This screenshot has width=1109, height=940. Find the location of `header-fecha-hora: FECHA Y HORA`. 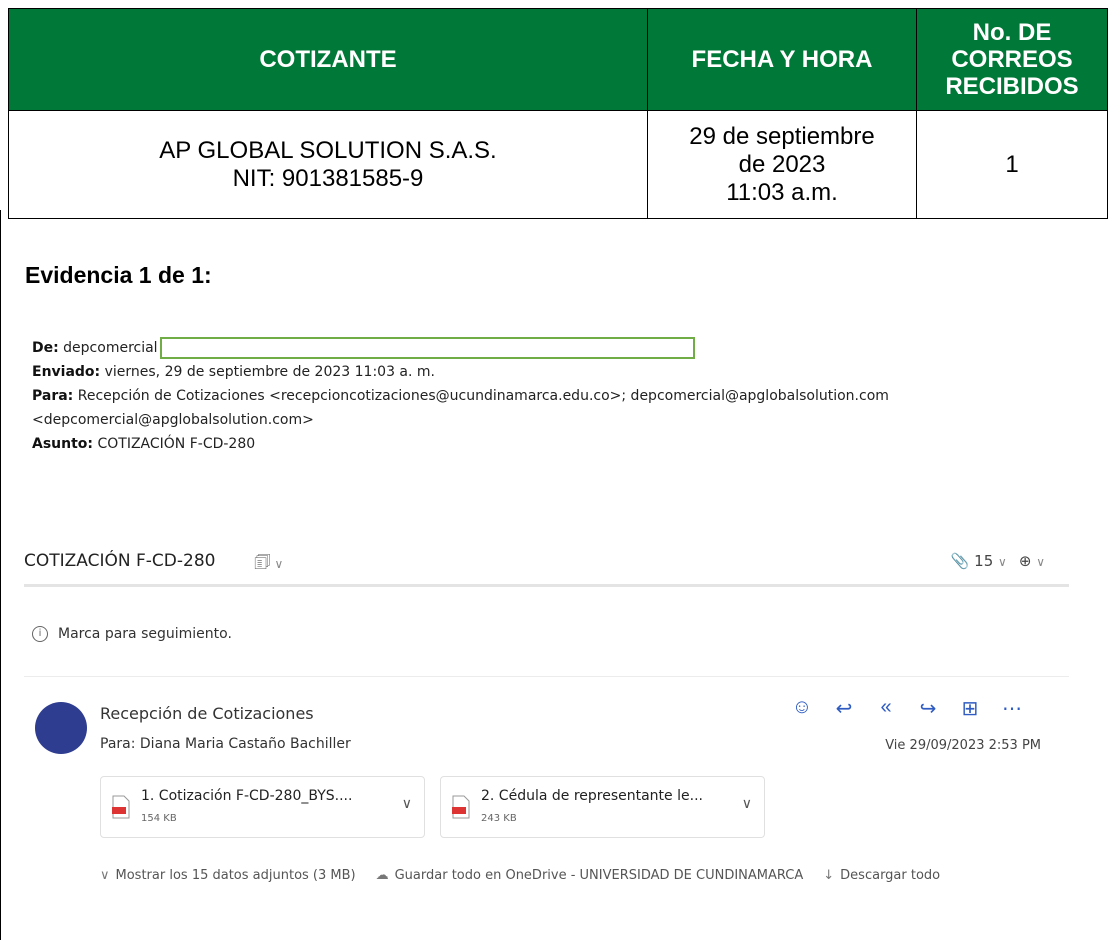

header-fecha-hora: FECHA Y HORA is located at coordinates (782, 59).